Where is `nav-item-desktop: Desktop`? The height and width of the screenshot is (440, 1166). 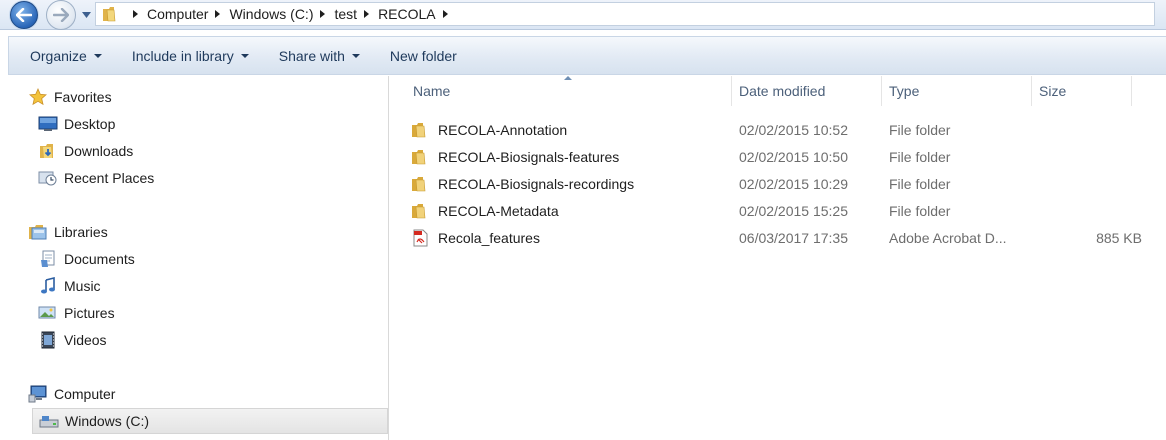 nav-item-desktop: Desktop is located at coordinates (76, 124).